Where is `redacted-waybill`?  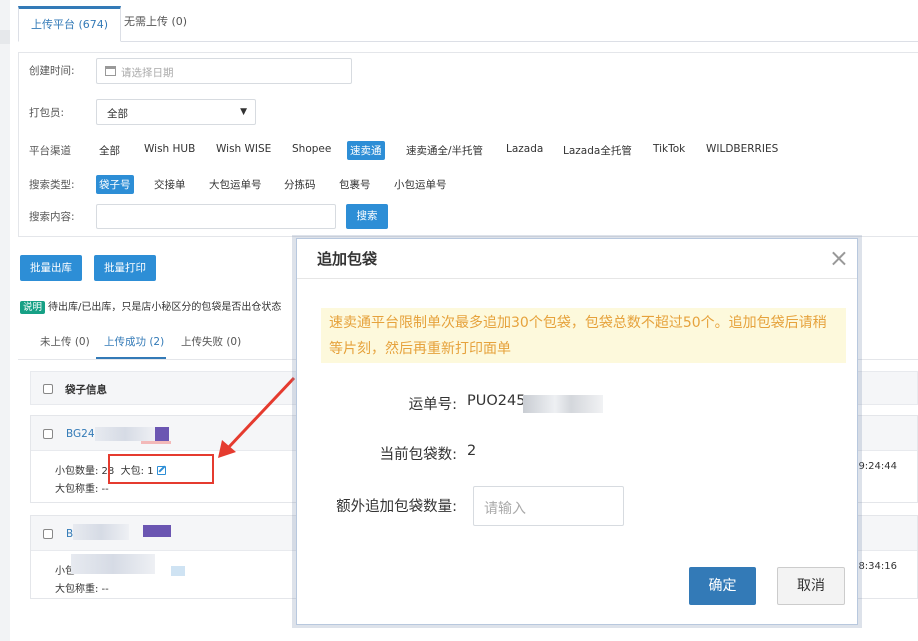
redacted-waybill is located at coordinates (563, 404).